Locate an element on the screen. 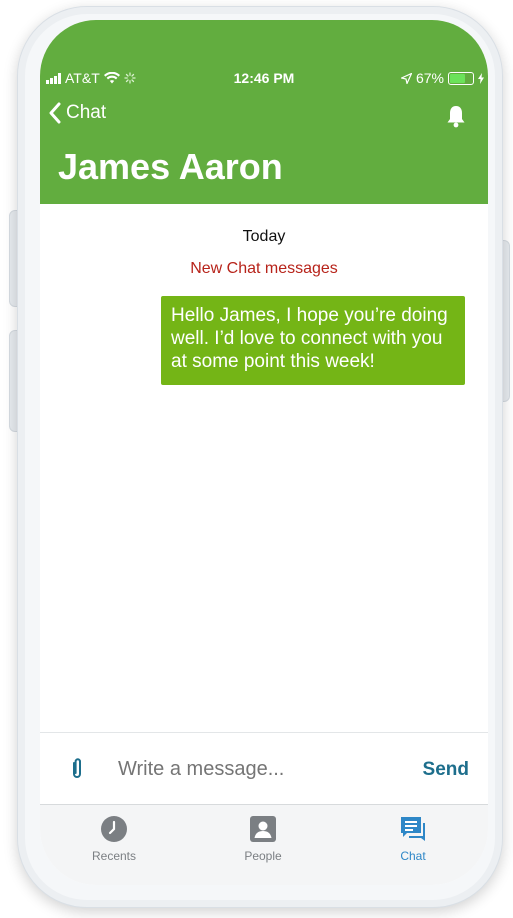 The width and height of the screenshot is (513, 918). tab-recents: Recents is located at coordinates (114, 839).